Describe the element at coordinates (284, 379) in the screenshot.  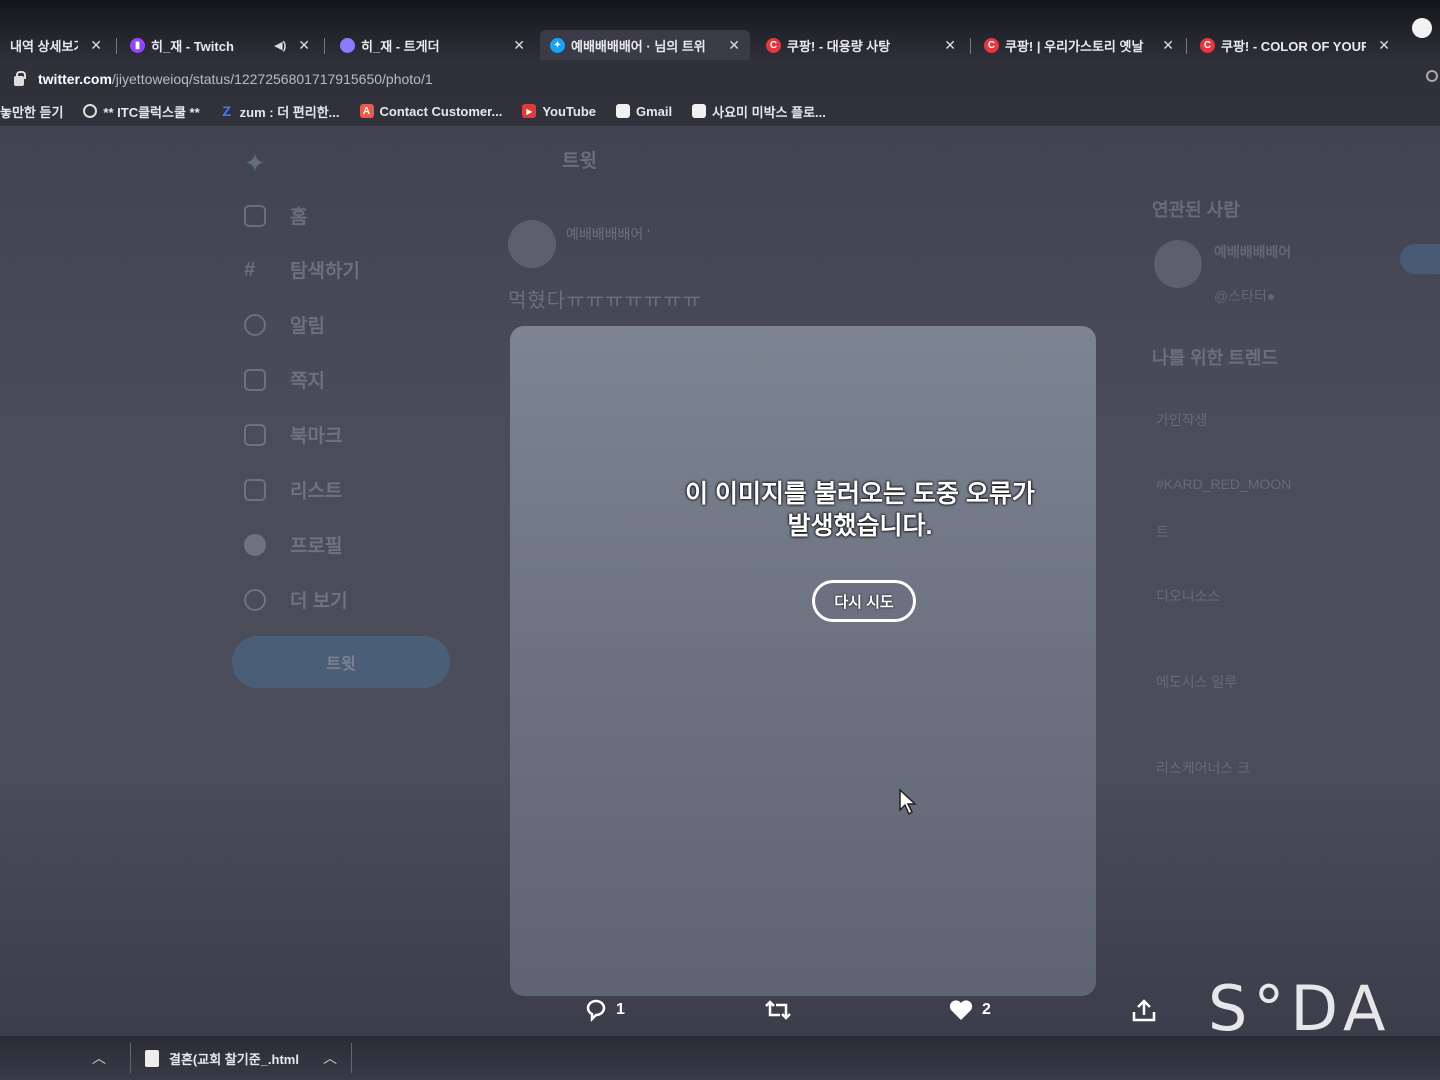
I see `nav-messages: 쪽지` at that location.